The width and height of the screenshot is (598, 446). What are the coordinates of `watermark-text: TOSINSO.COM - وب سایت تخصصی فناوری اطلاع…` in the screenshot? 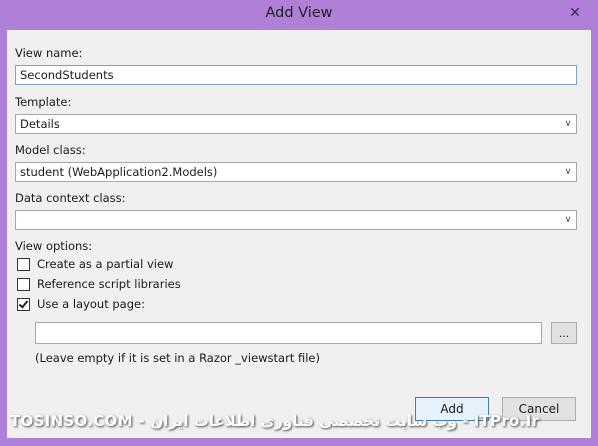 It's located at (275, 421).